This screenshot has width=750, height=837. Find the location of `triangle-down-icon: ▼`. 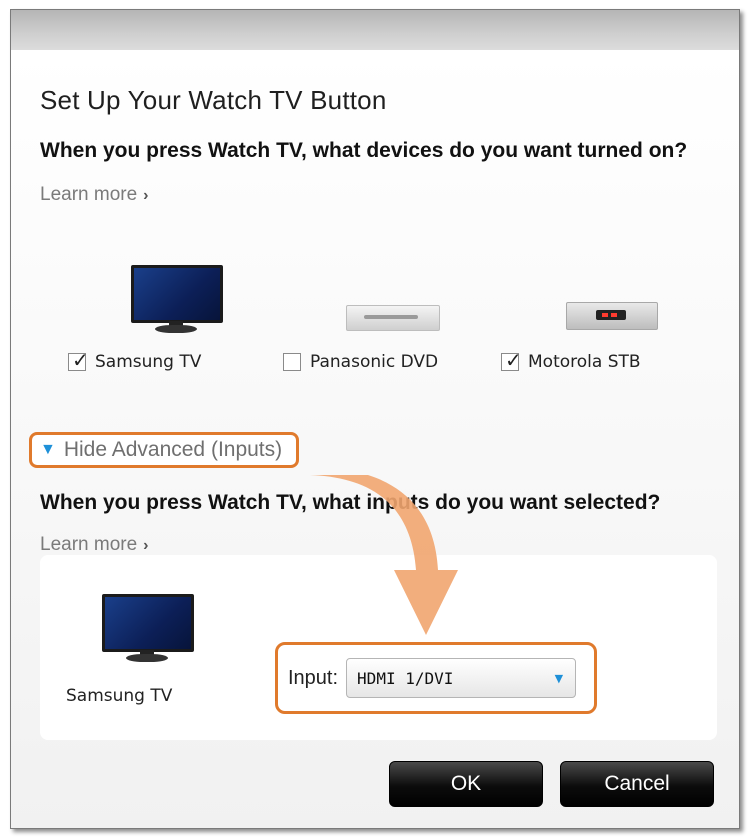

triangle-down-icon: ▼ is located at coordinates (48, 449).